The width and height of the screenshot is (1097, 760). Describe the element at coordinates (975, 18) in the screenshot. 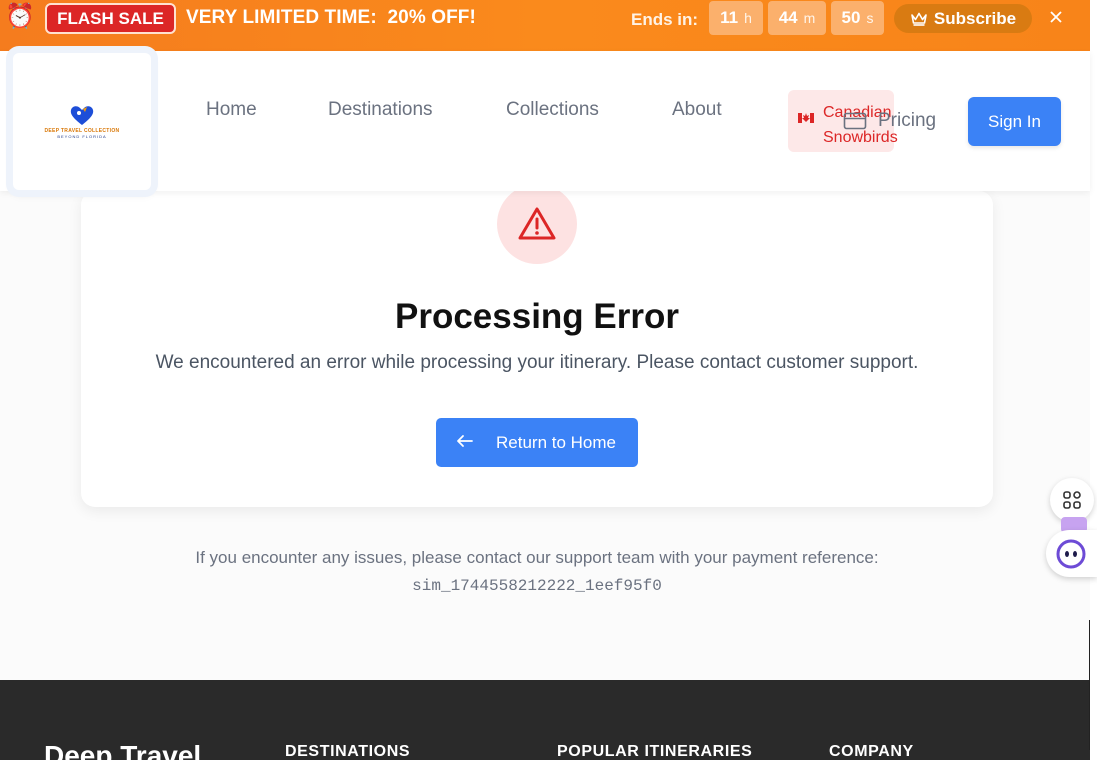

I see `subscribe-label: Subscribe` at that location.